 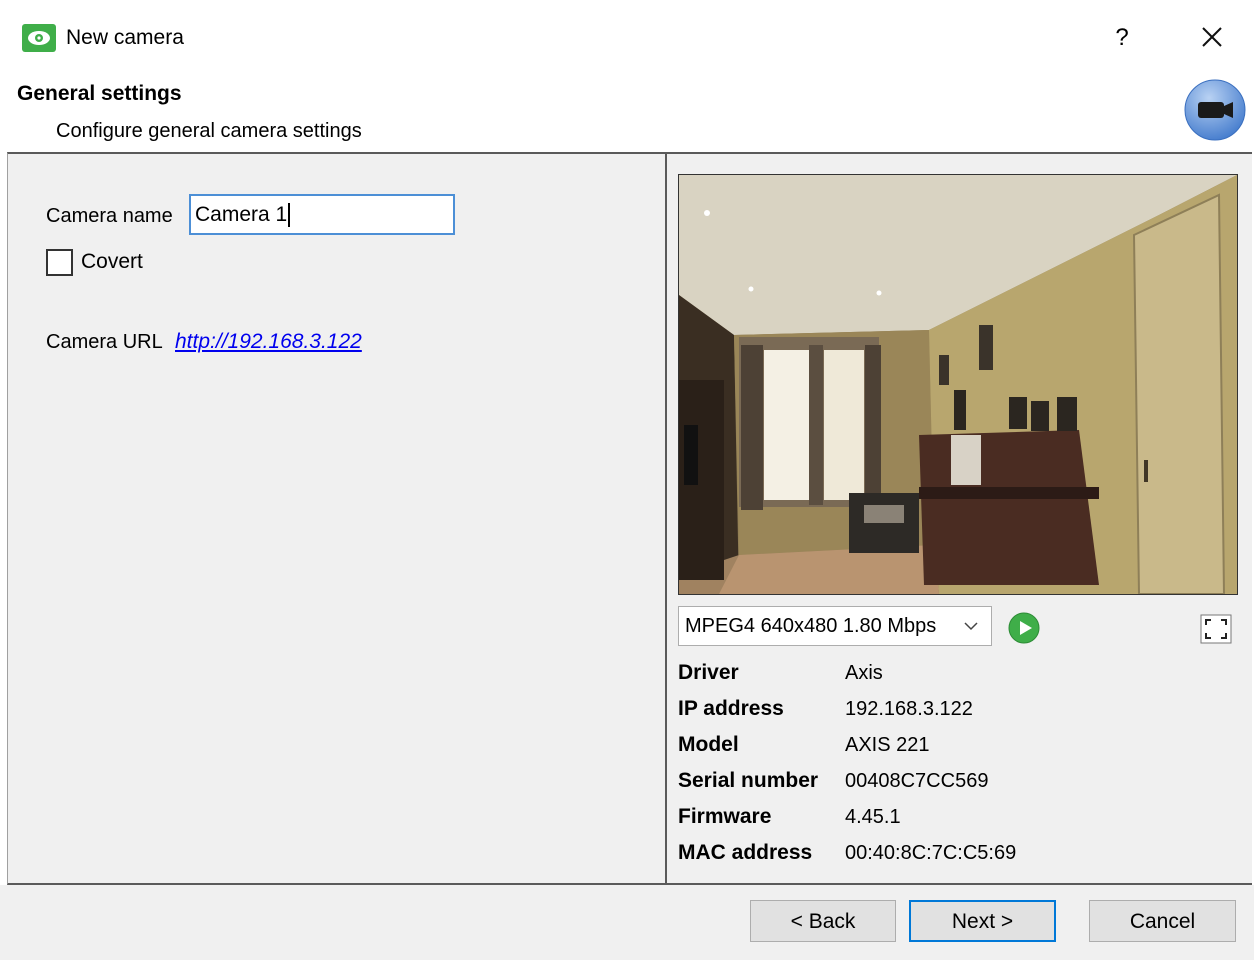 What do you see at coordinates (666, 519) in the screenshot?
I see `panel-divider` at bounding box center [666, 519].